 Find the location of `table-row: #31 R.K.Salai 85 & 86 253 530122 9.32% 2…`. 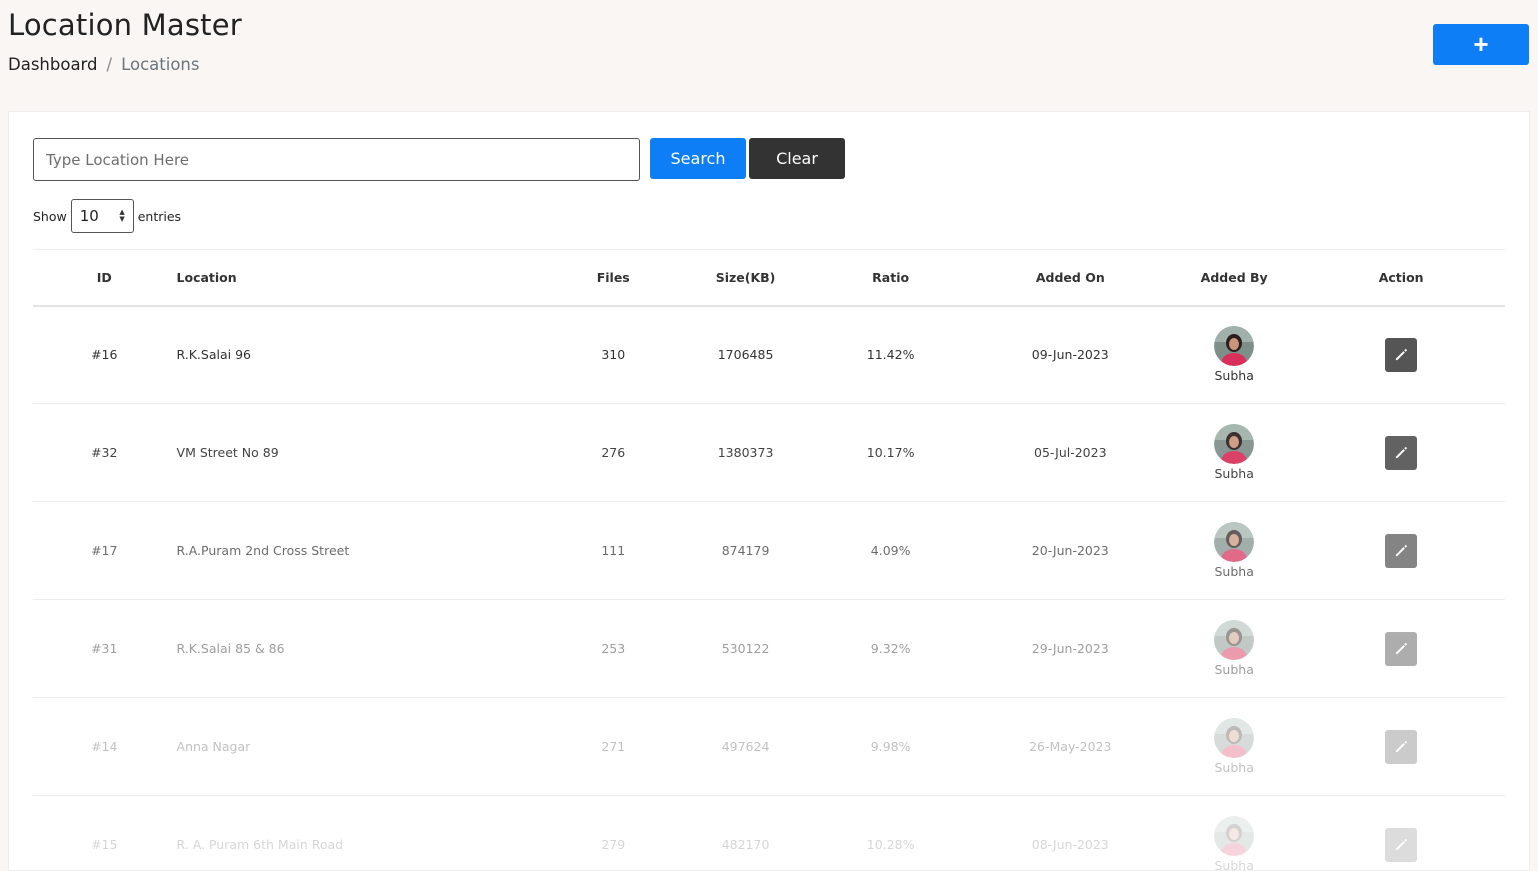

table-row: #31 R.K.Salai 85 & 86 253 530122 9.32% 2… is located at coordinates (769, 649).